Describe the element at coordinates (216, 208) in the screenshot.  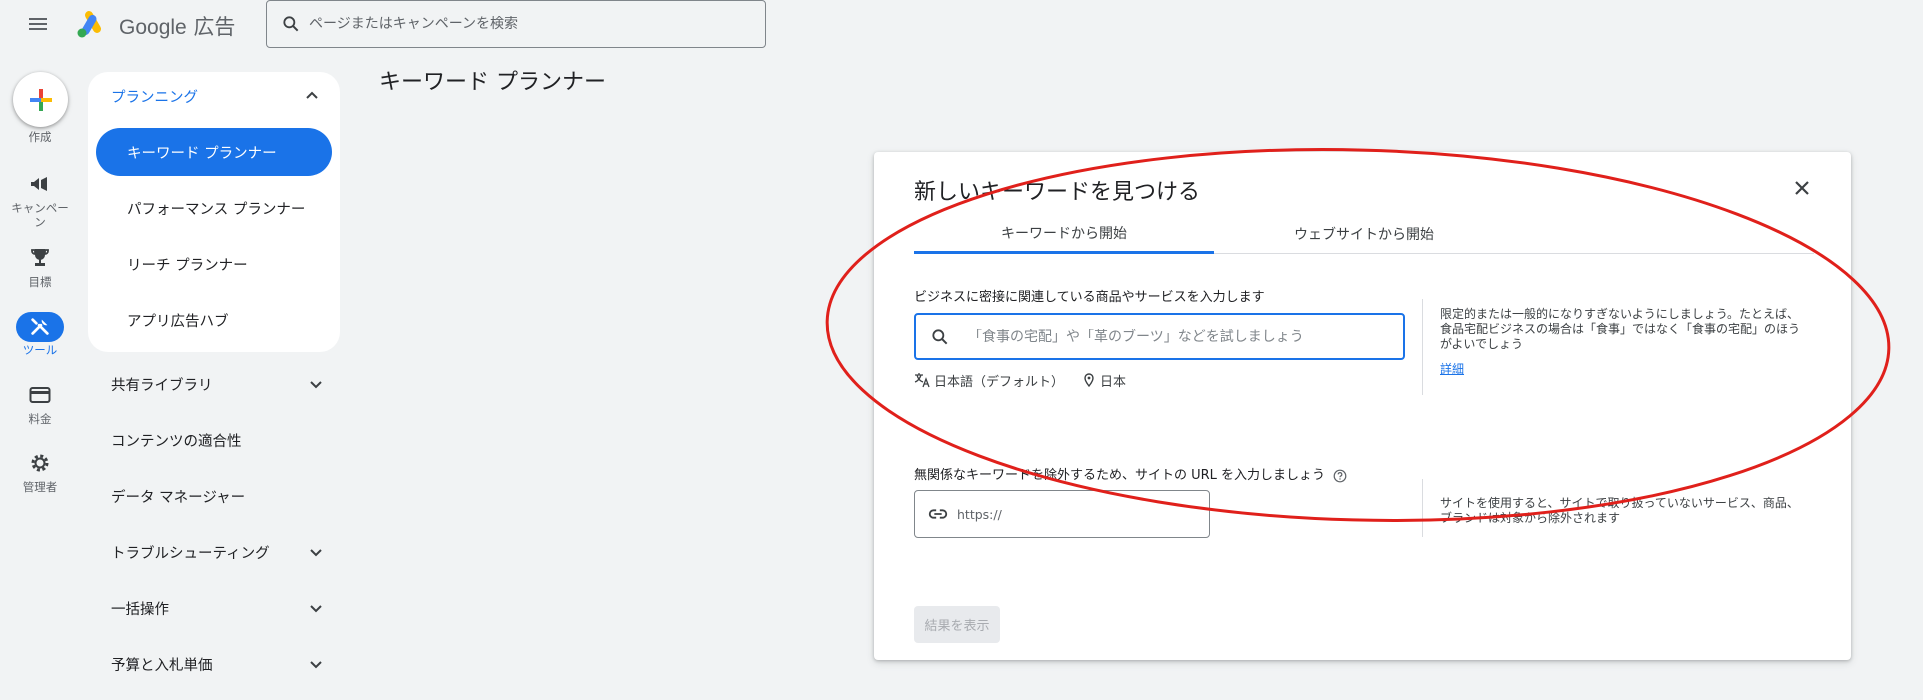
I see `nav-performance-planner: パフォーマンス プランナー` at that location.